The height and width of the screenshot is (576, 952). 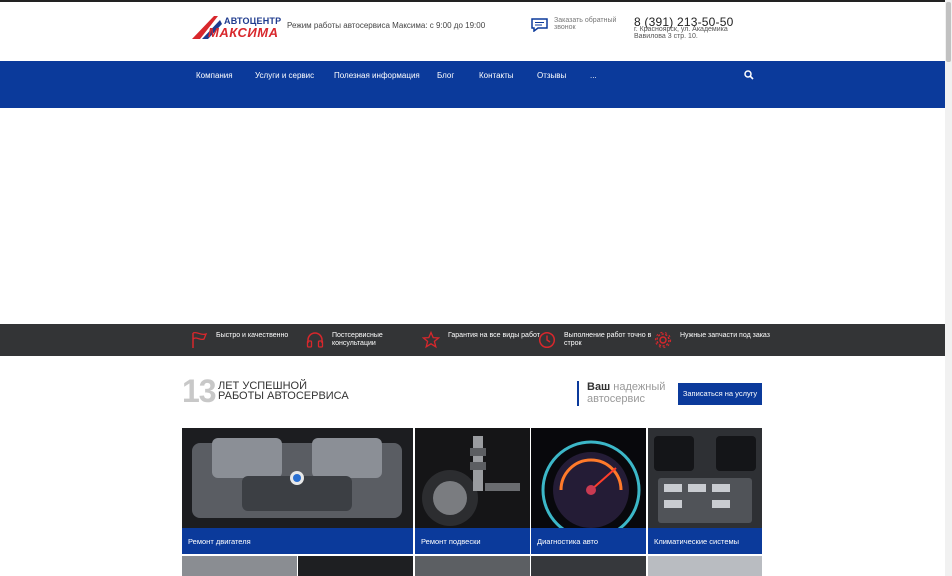 What do you see at coordinates (608, 339) in the screenshot?
I see `feature-text: Выполнение работ точно в строк` at bounding box center [608, 339].